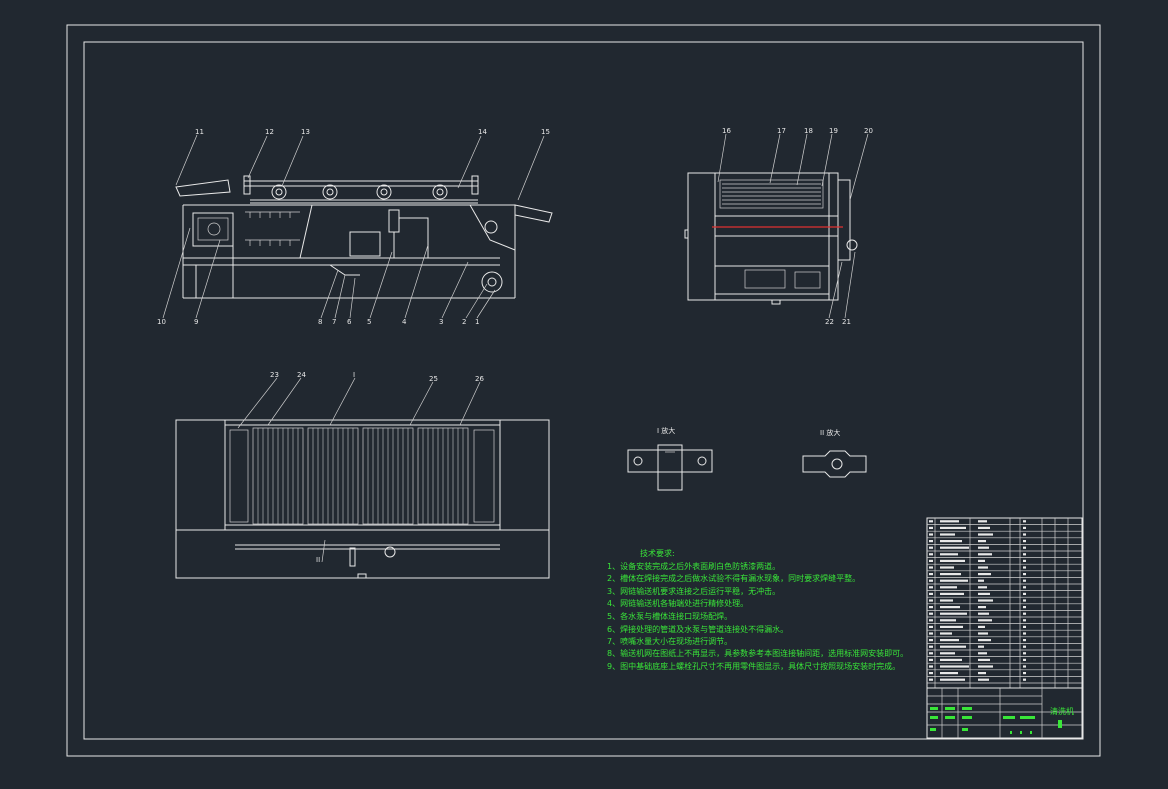  I want to click on side-view: 11 12 13 14 15 10 9 8 7 6 5 4 3 2 1, so click(355, 227).